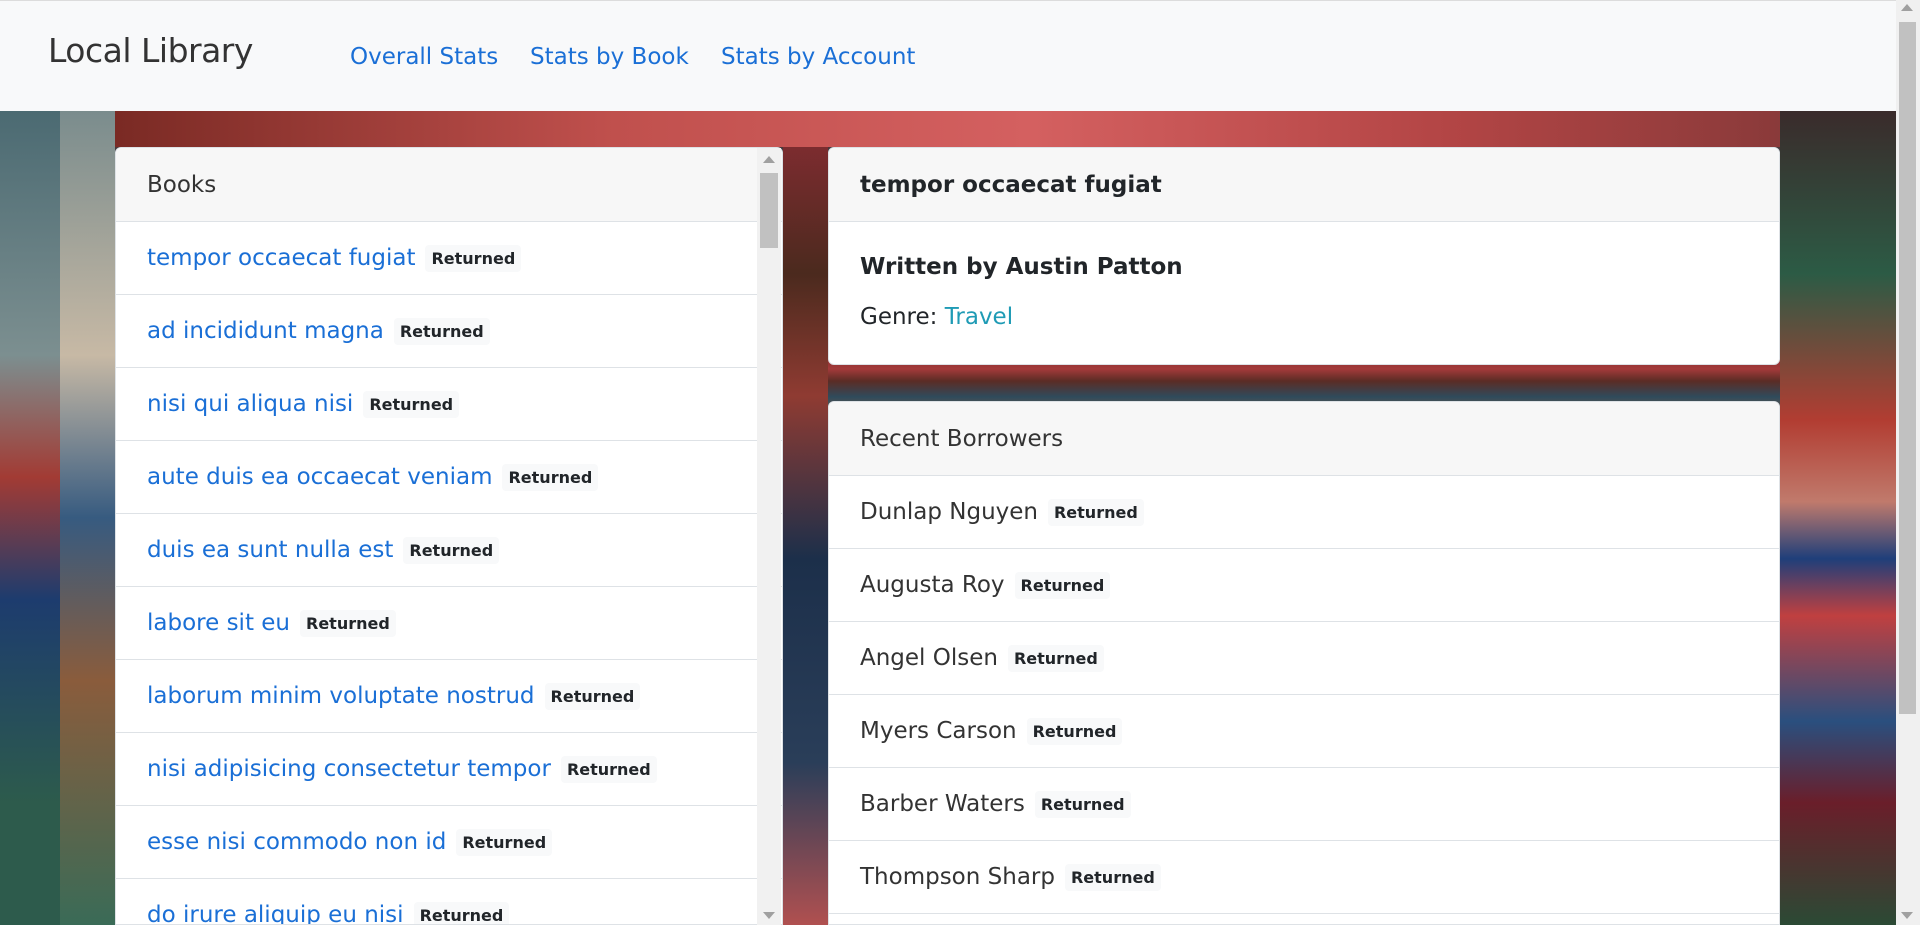 Image resolution: width=1920 pixels, height=925 pixels. I want to click on window-scrollbar-thumb, so click(1907, 368).